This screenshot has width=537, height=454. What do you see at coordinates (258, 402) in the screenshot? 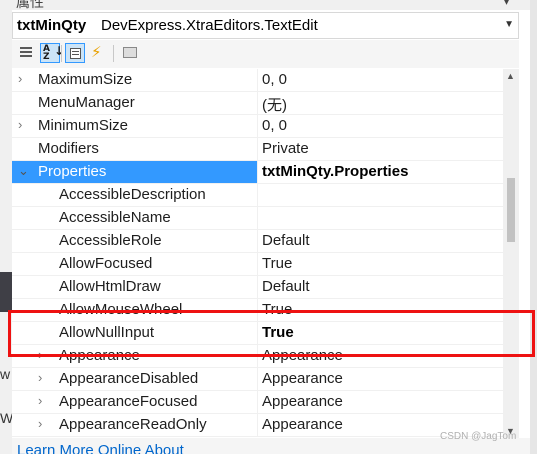
I see `property-row-appearancefocused: › AppearanceFocused Appearance` at bounding box center [258, 402].